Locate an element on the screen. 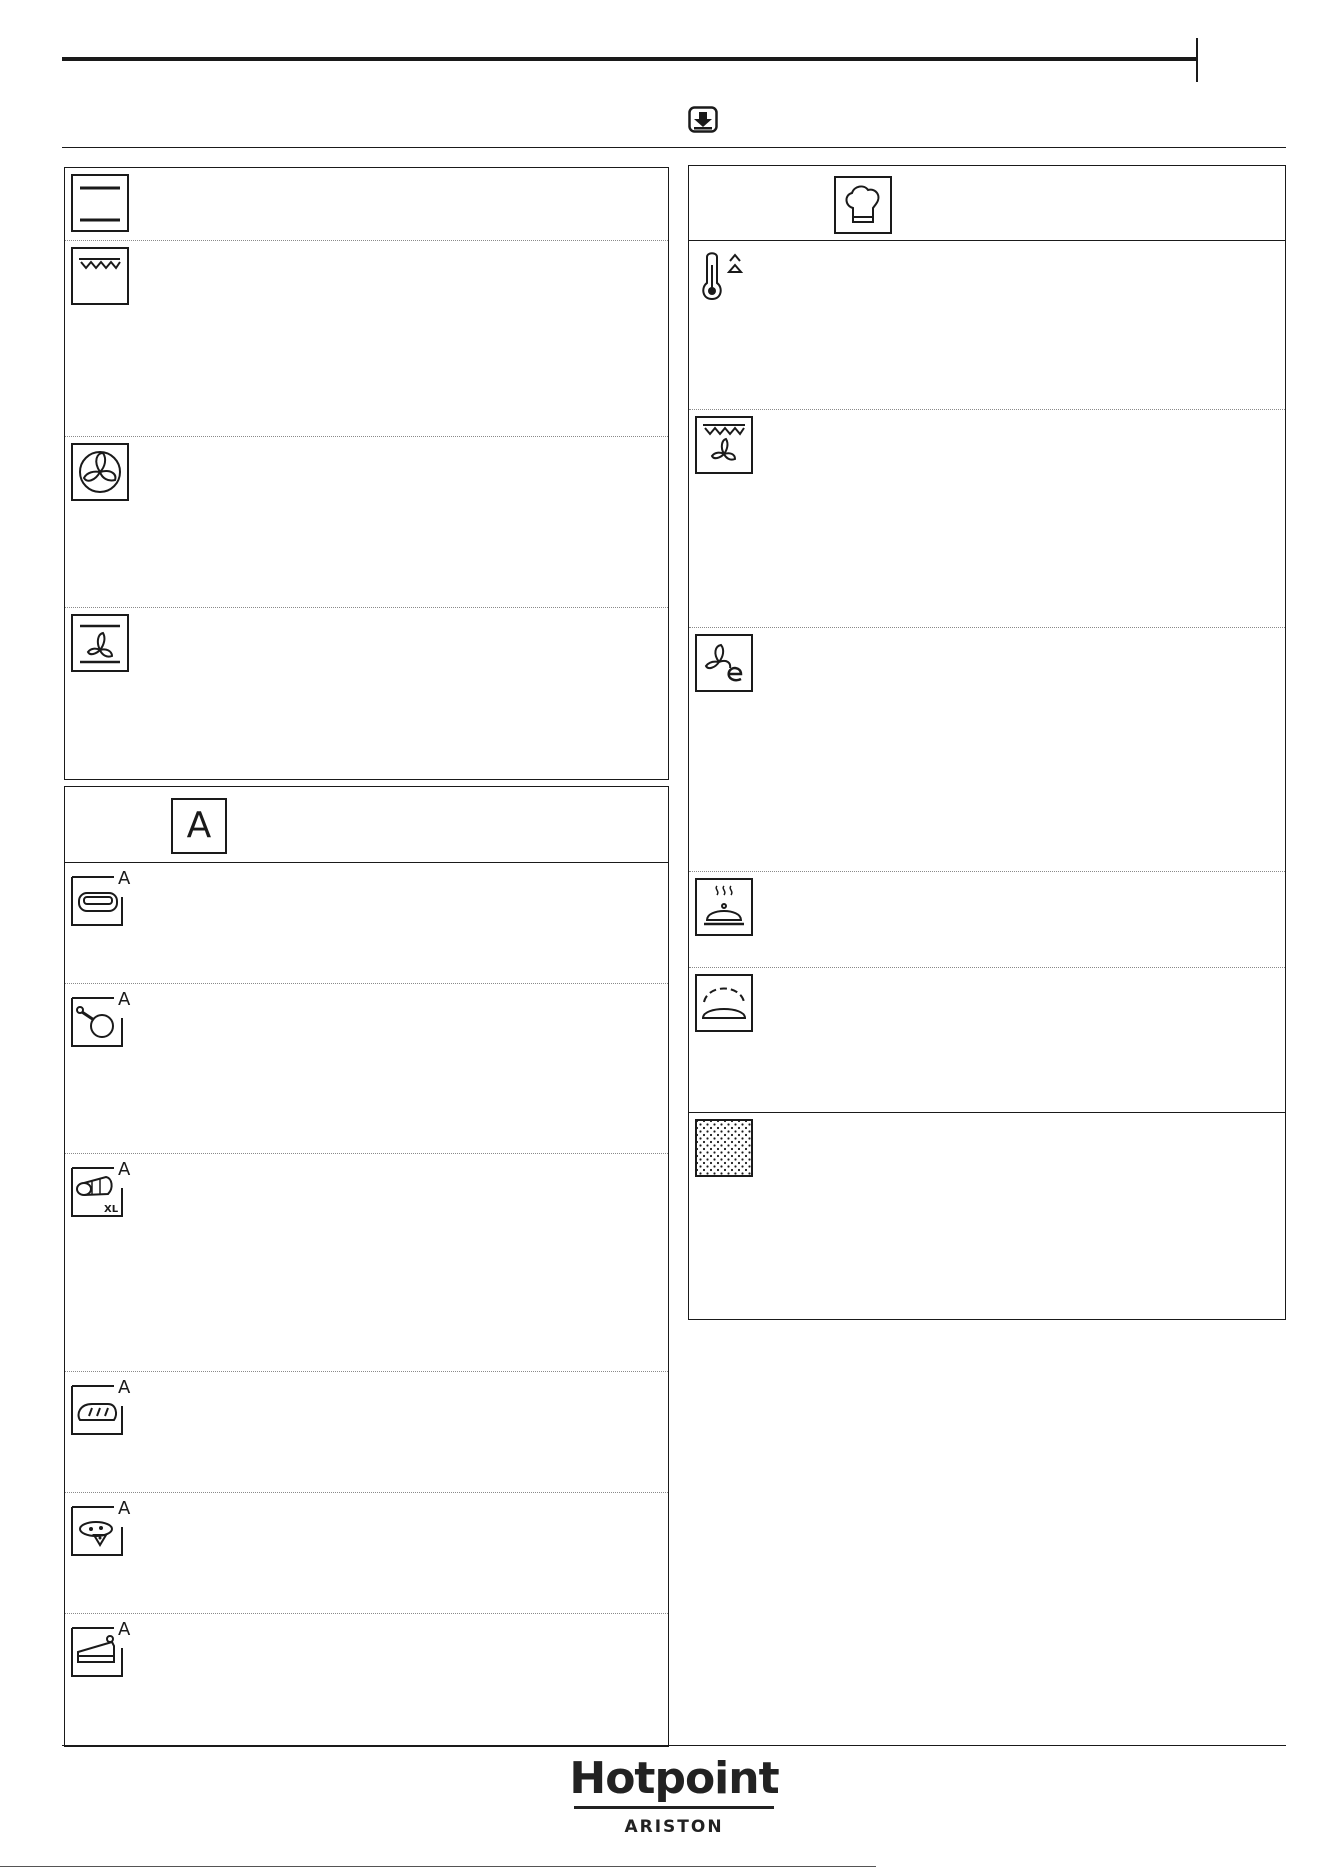  header-rule is located at coordinates (674, 147).